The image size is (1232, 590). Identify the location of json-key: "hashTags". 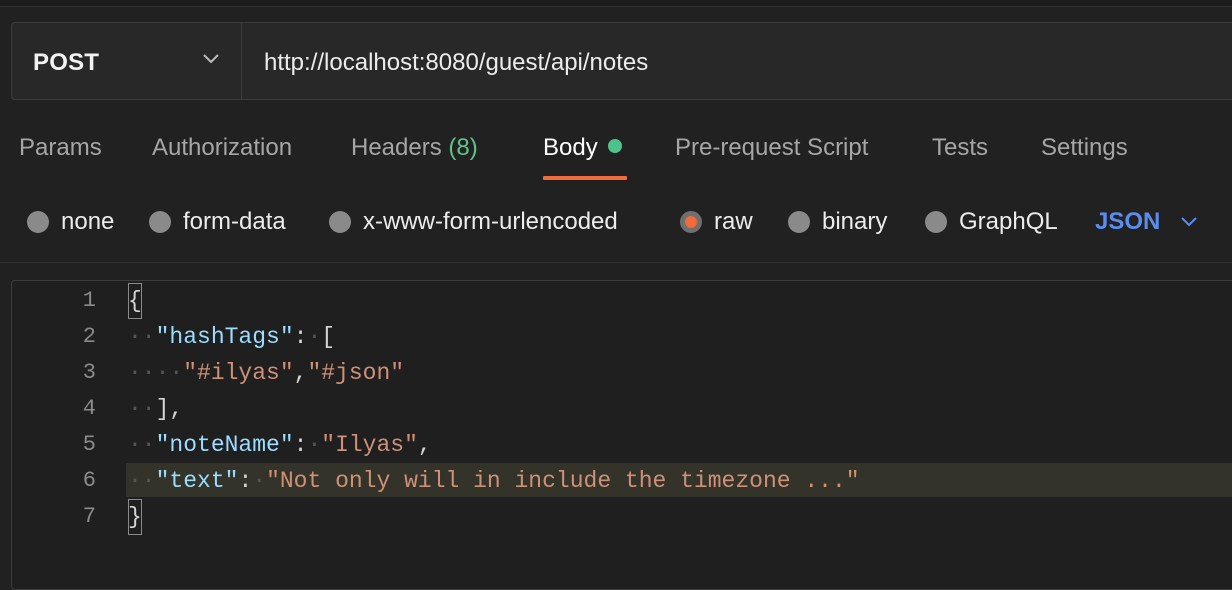
(224, 337).